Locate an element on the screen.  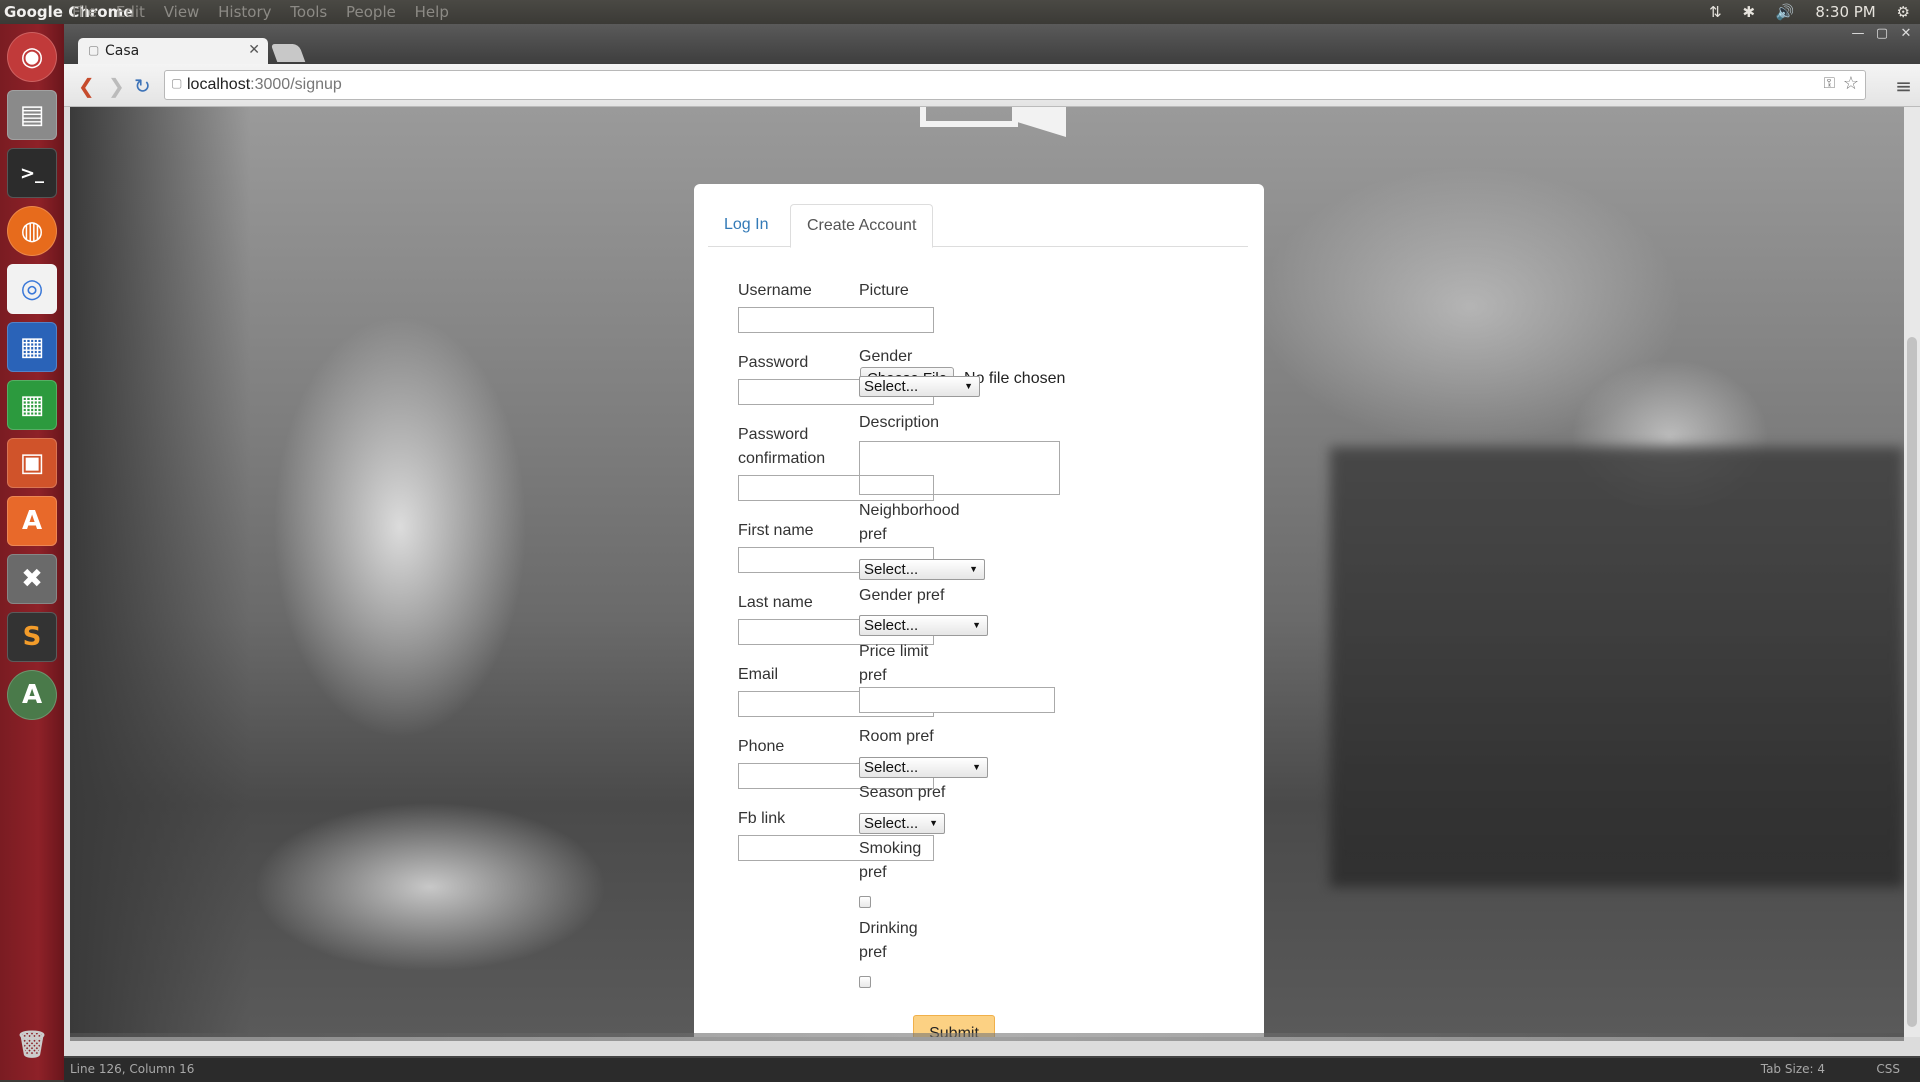
first-name-label: First name is located at coordinates (776, 530).